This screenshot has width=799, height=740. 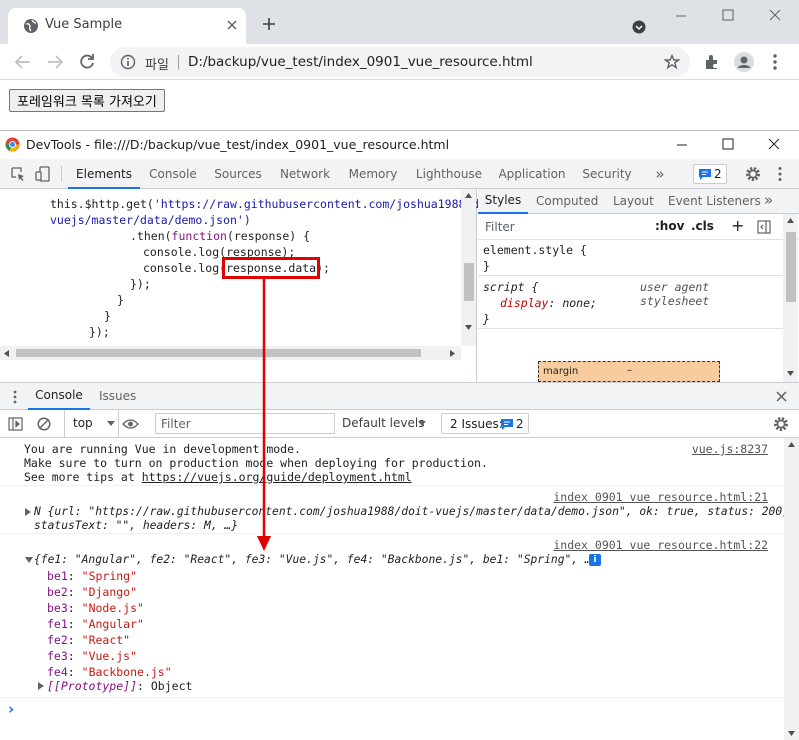 I want to click on code-line-2: vuejs/master/data/demo.json'), so click(x=150, y=220).